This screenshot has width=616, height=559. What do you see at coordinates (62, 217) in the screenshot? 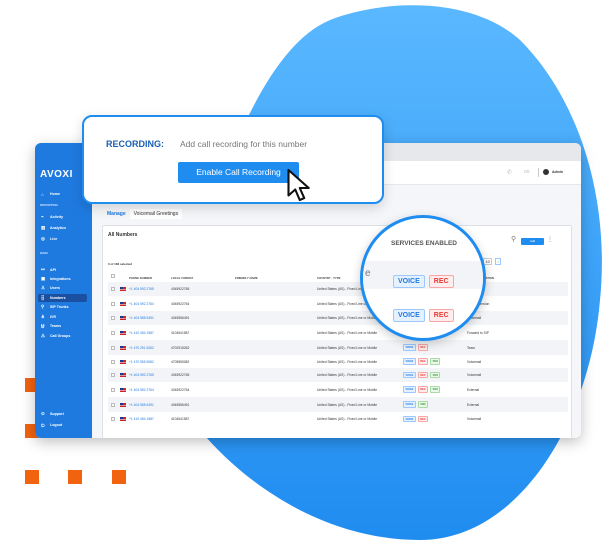
I see `sidebar-item-activity: ⌁ Activity` at bounding box center [62, 217].